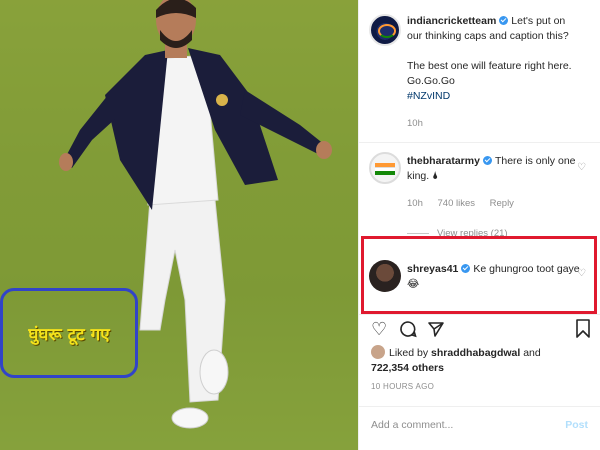 Image resolution: width=600 pixels, height=450 pixels. I want to click on comment-likes: 740 likes, so click(457, 203).